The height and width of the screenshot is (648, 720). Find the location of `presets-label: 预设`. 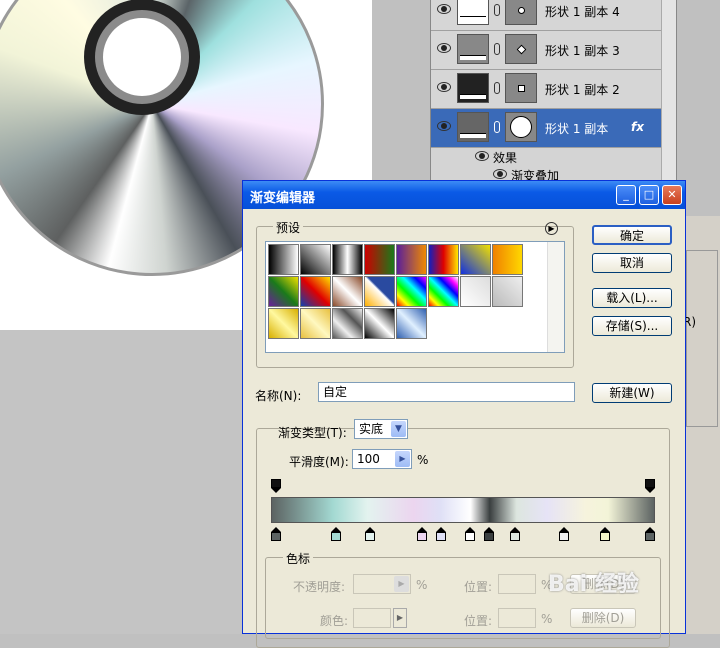

presets-label: 预设 is located at coordinates (288, 227).